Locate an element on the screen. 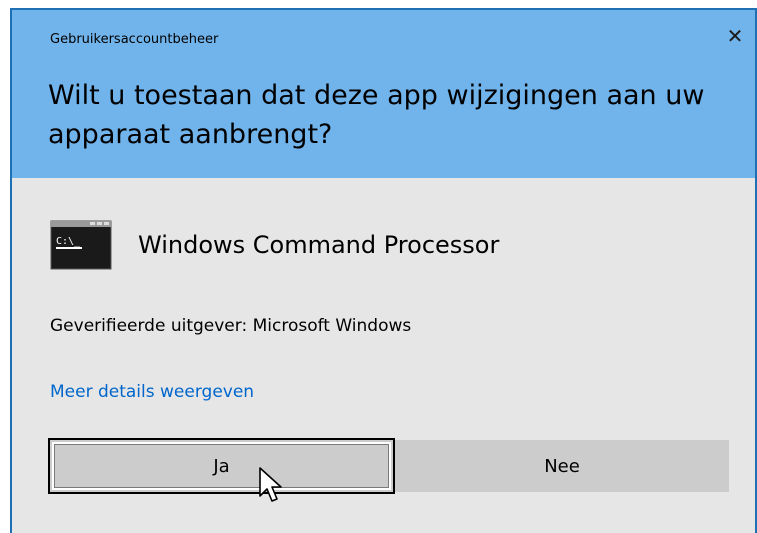 Image resolution: width=757 pixels, height=533 pixels. no-button: Nee is located at coordinates (562, 466).